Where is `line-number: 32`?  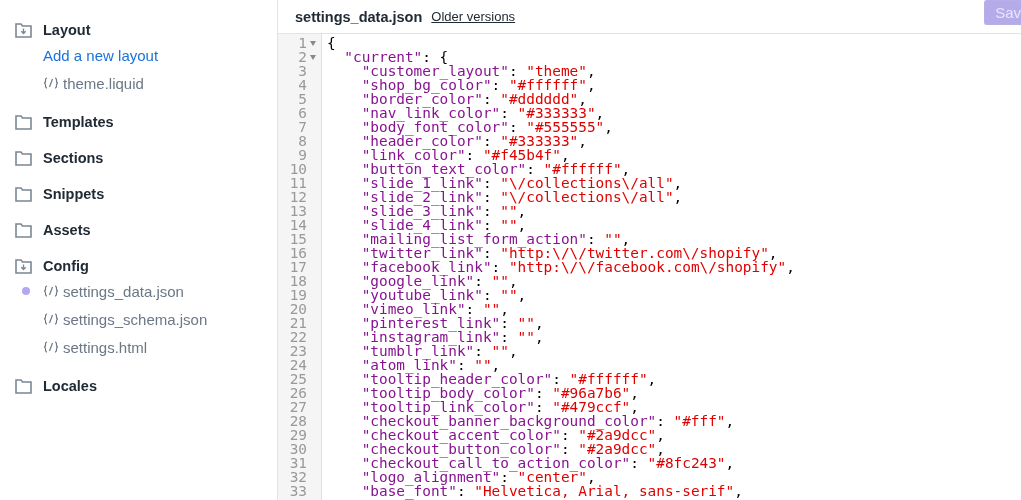
line-number: 32 is located at coordinates (298, 477).